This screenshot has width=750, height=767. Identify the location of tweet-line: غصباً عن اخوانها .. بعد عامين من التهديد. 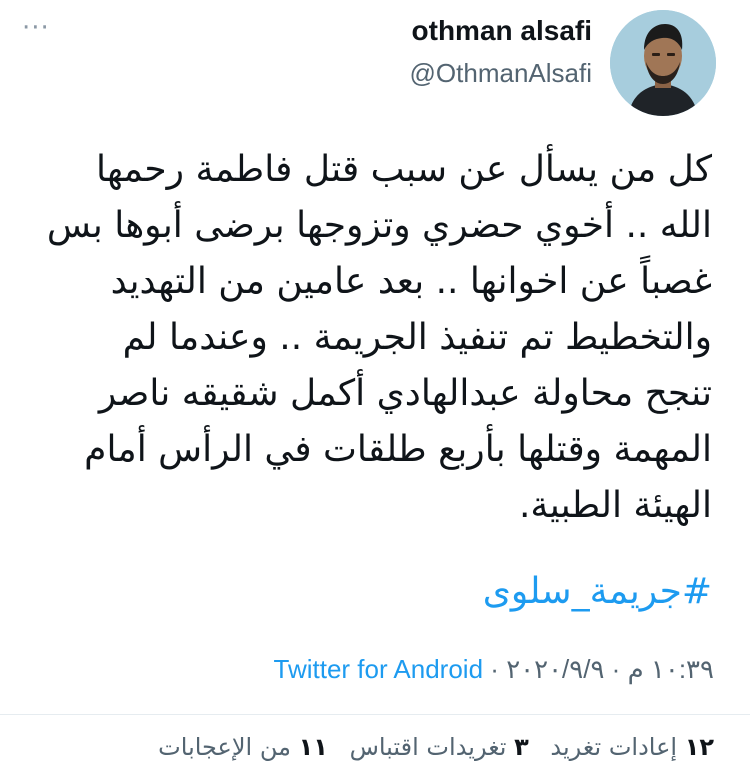
(411, 281).